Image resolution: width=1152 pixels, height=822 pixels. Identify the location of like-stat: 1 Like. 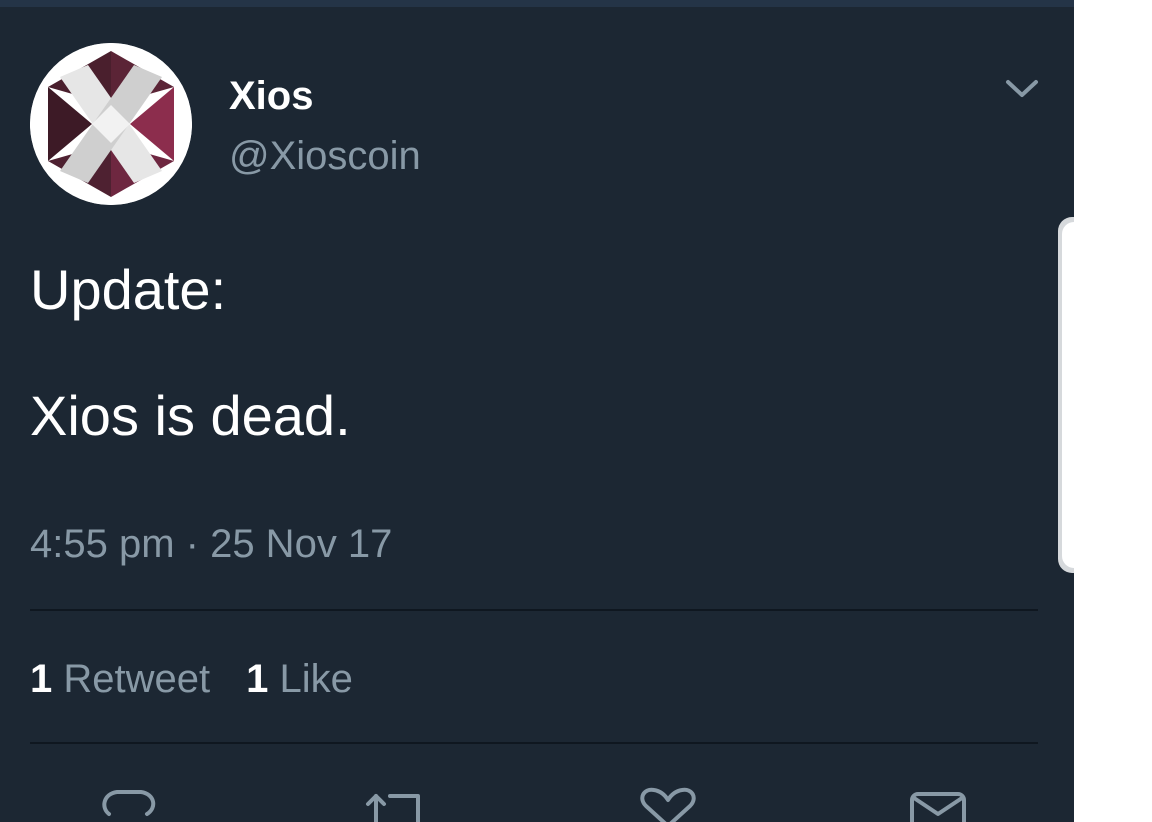
(299, 679).